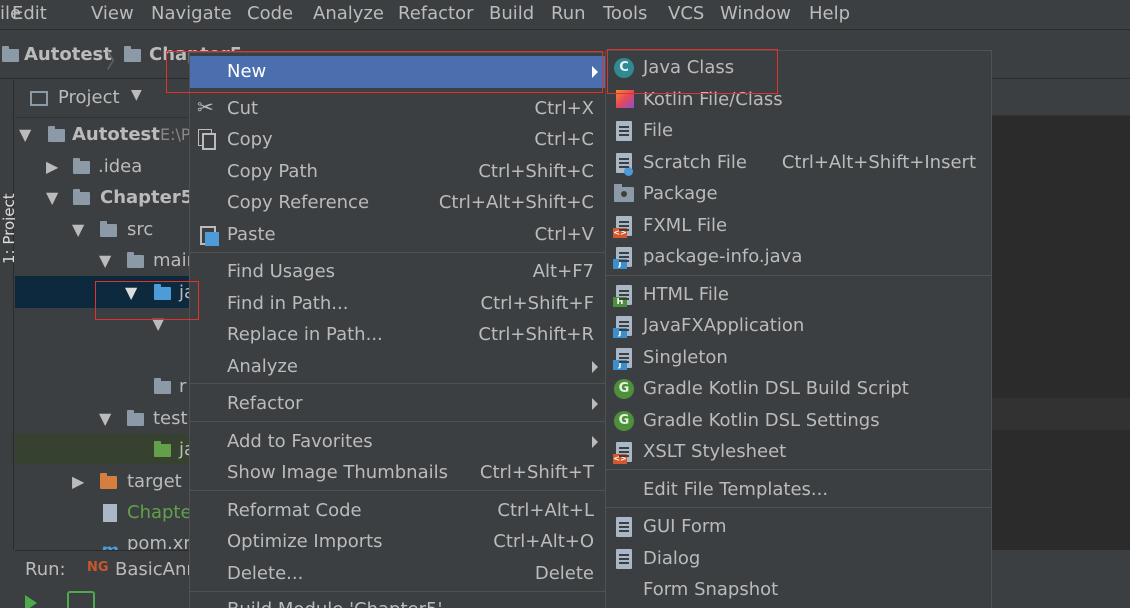 This screenshot has width=1130, height=608. I want to click on submenu-item-fxml-file: <> FXML File, so click(799, 226).